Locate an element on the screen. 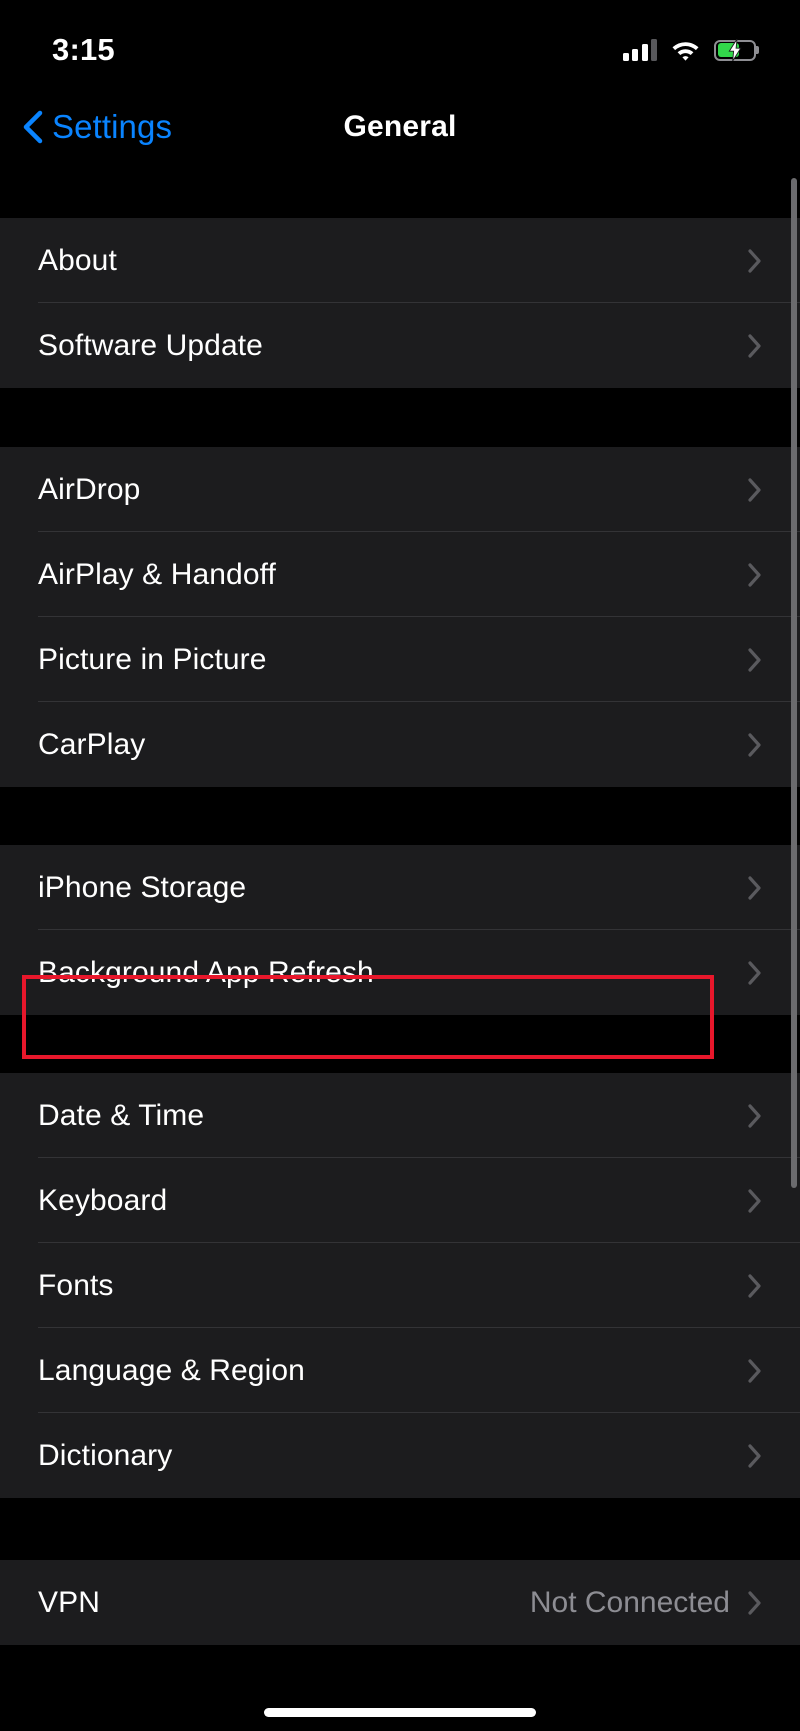 The image size is (800, 1731). battery-charging-icon is located at coordinates (735, 50).